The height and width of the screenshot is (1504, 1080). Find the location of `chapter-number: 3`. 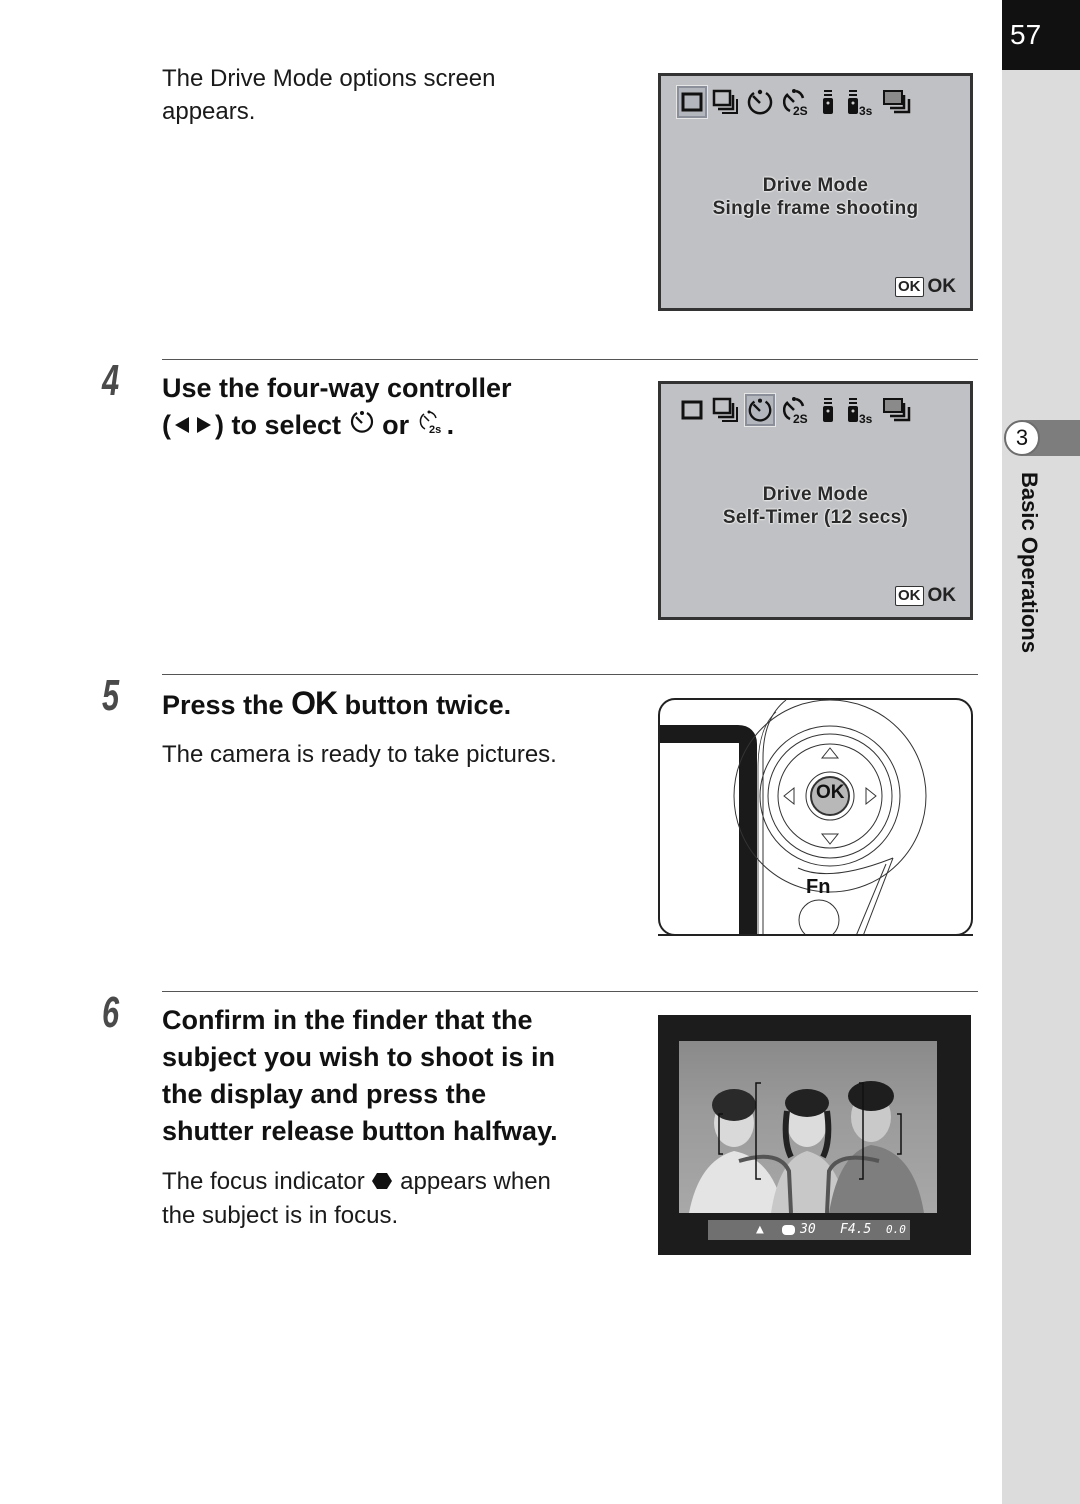

chapter-number: 3 is located at coordinates (1022, 438).